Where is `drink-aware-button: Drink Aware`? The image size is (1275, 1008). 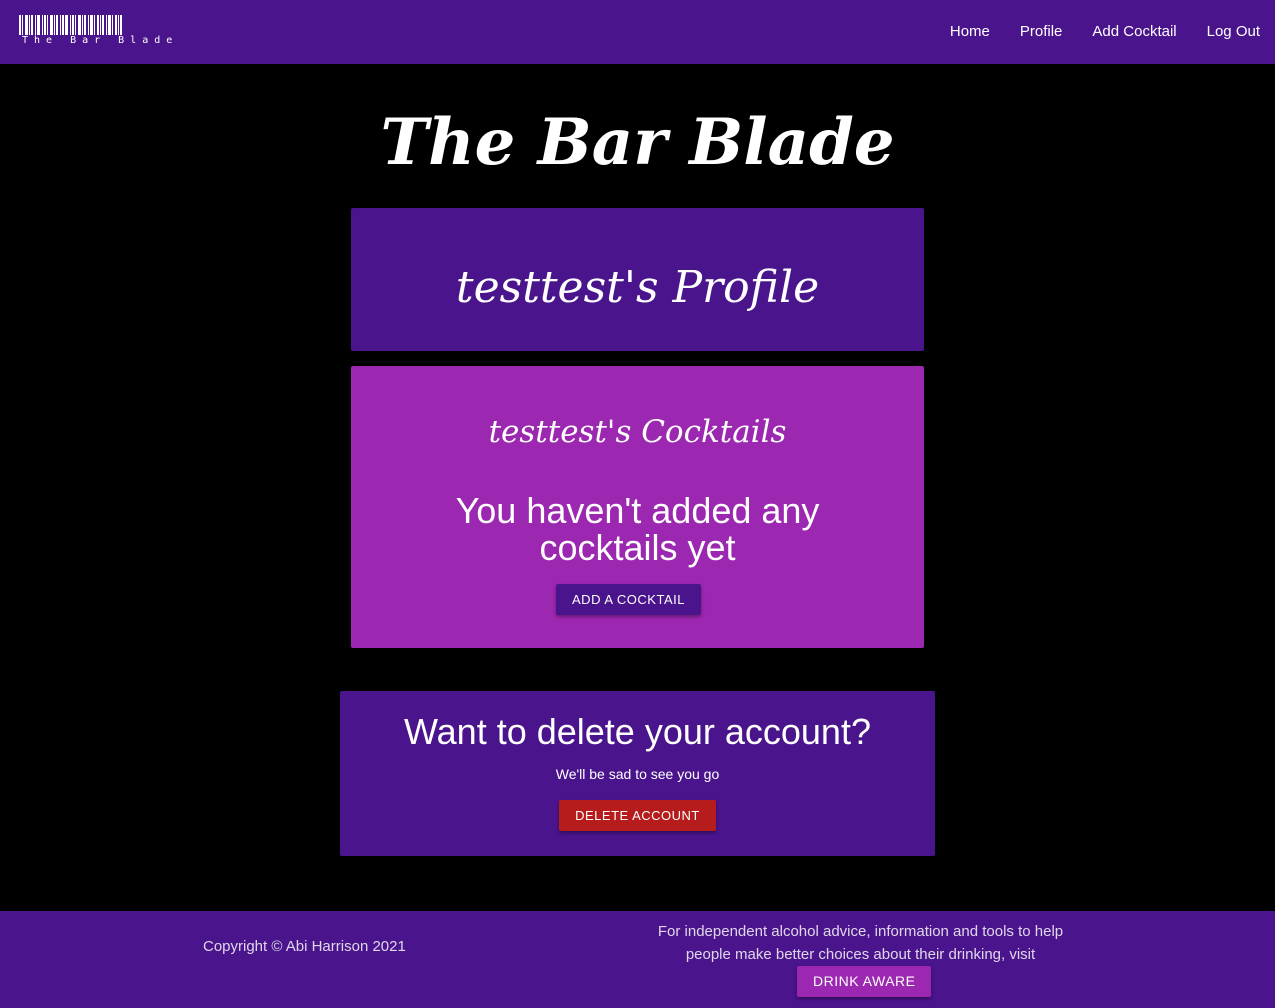
drink-aware-button: Drink Aware is located at coordinates (864, 981).